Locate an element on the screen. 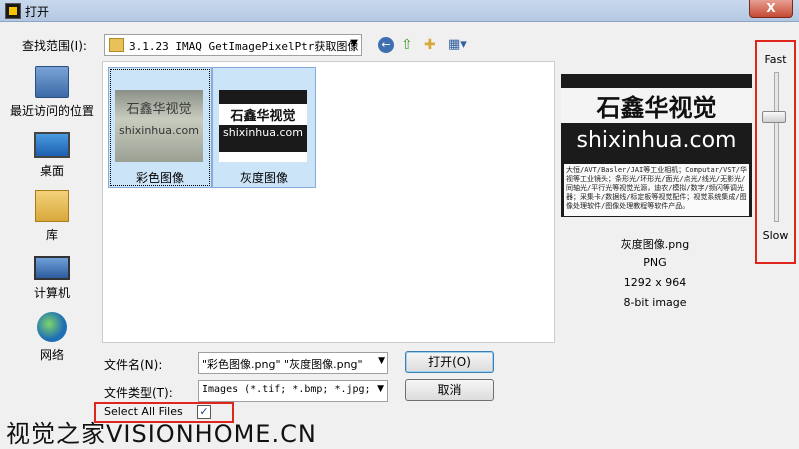  places-bar: 最近访问的位置 桌面 库 计算机 网络 is located at coordinates (52, 250).